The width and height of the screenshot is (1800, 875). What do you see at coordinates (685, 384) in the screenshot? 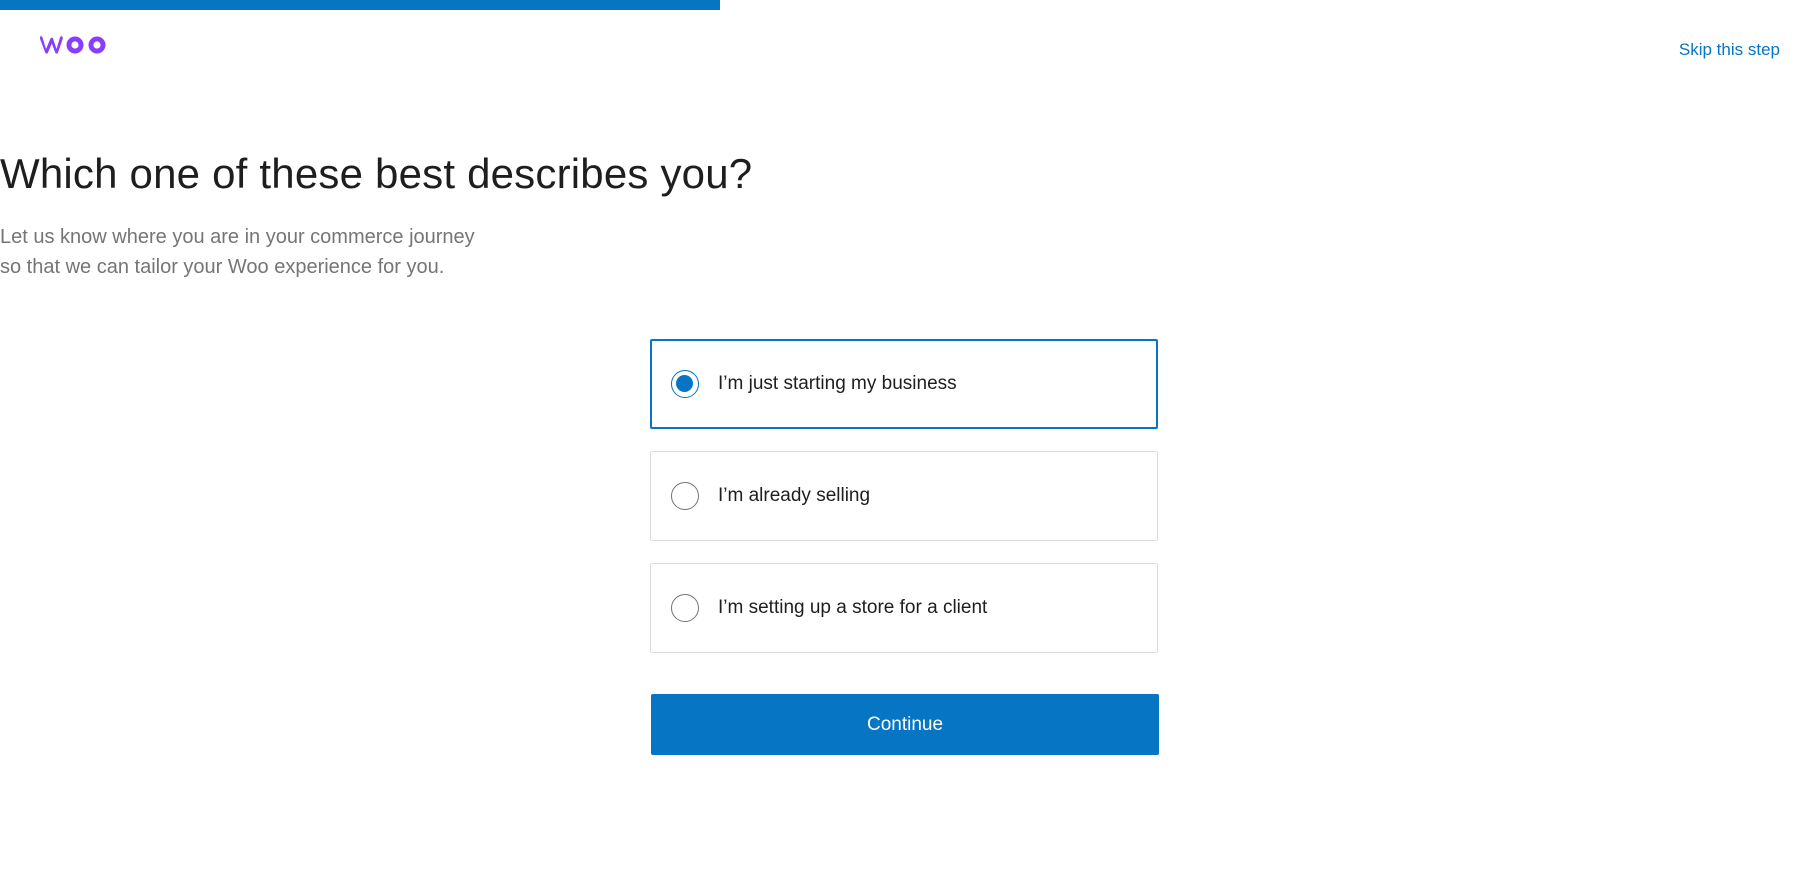
I see `radio-selected-icon` at bounding box center [685, 384].